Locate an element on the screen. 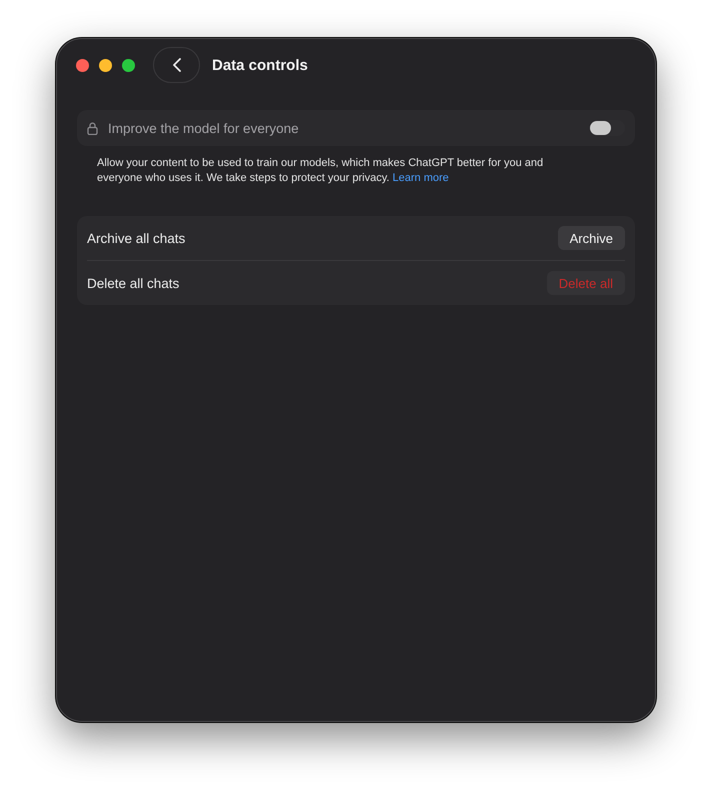 The height and width of the screenshot is (796, 712). learn-more-link: Learn more is located at coordinates (420, 178).